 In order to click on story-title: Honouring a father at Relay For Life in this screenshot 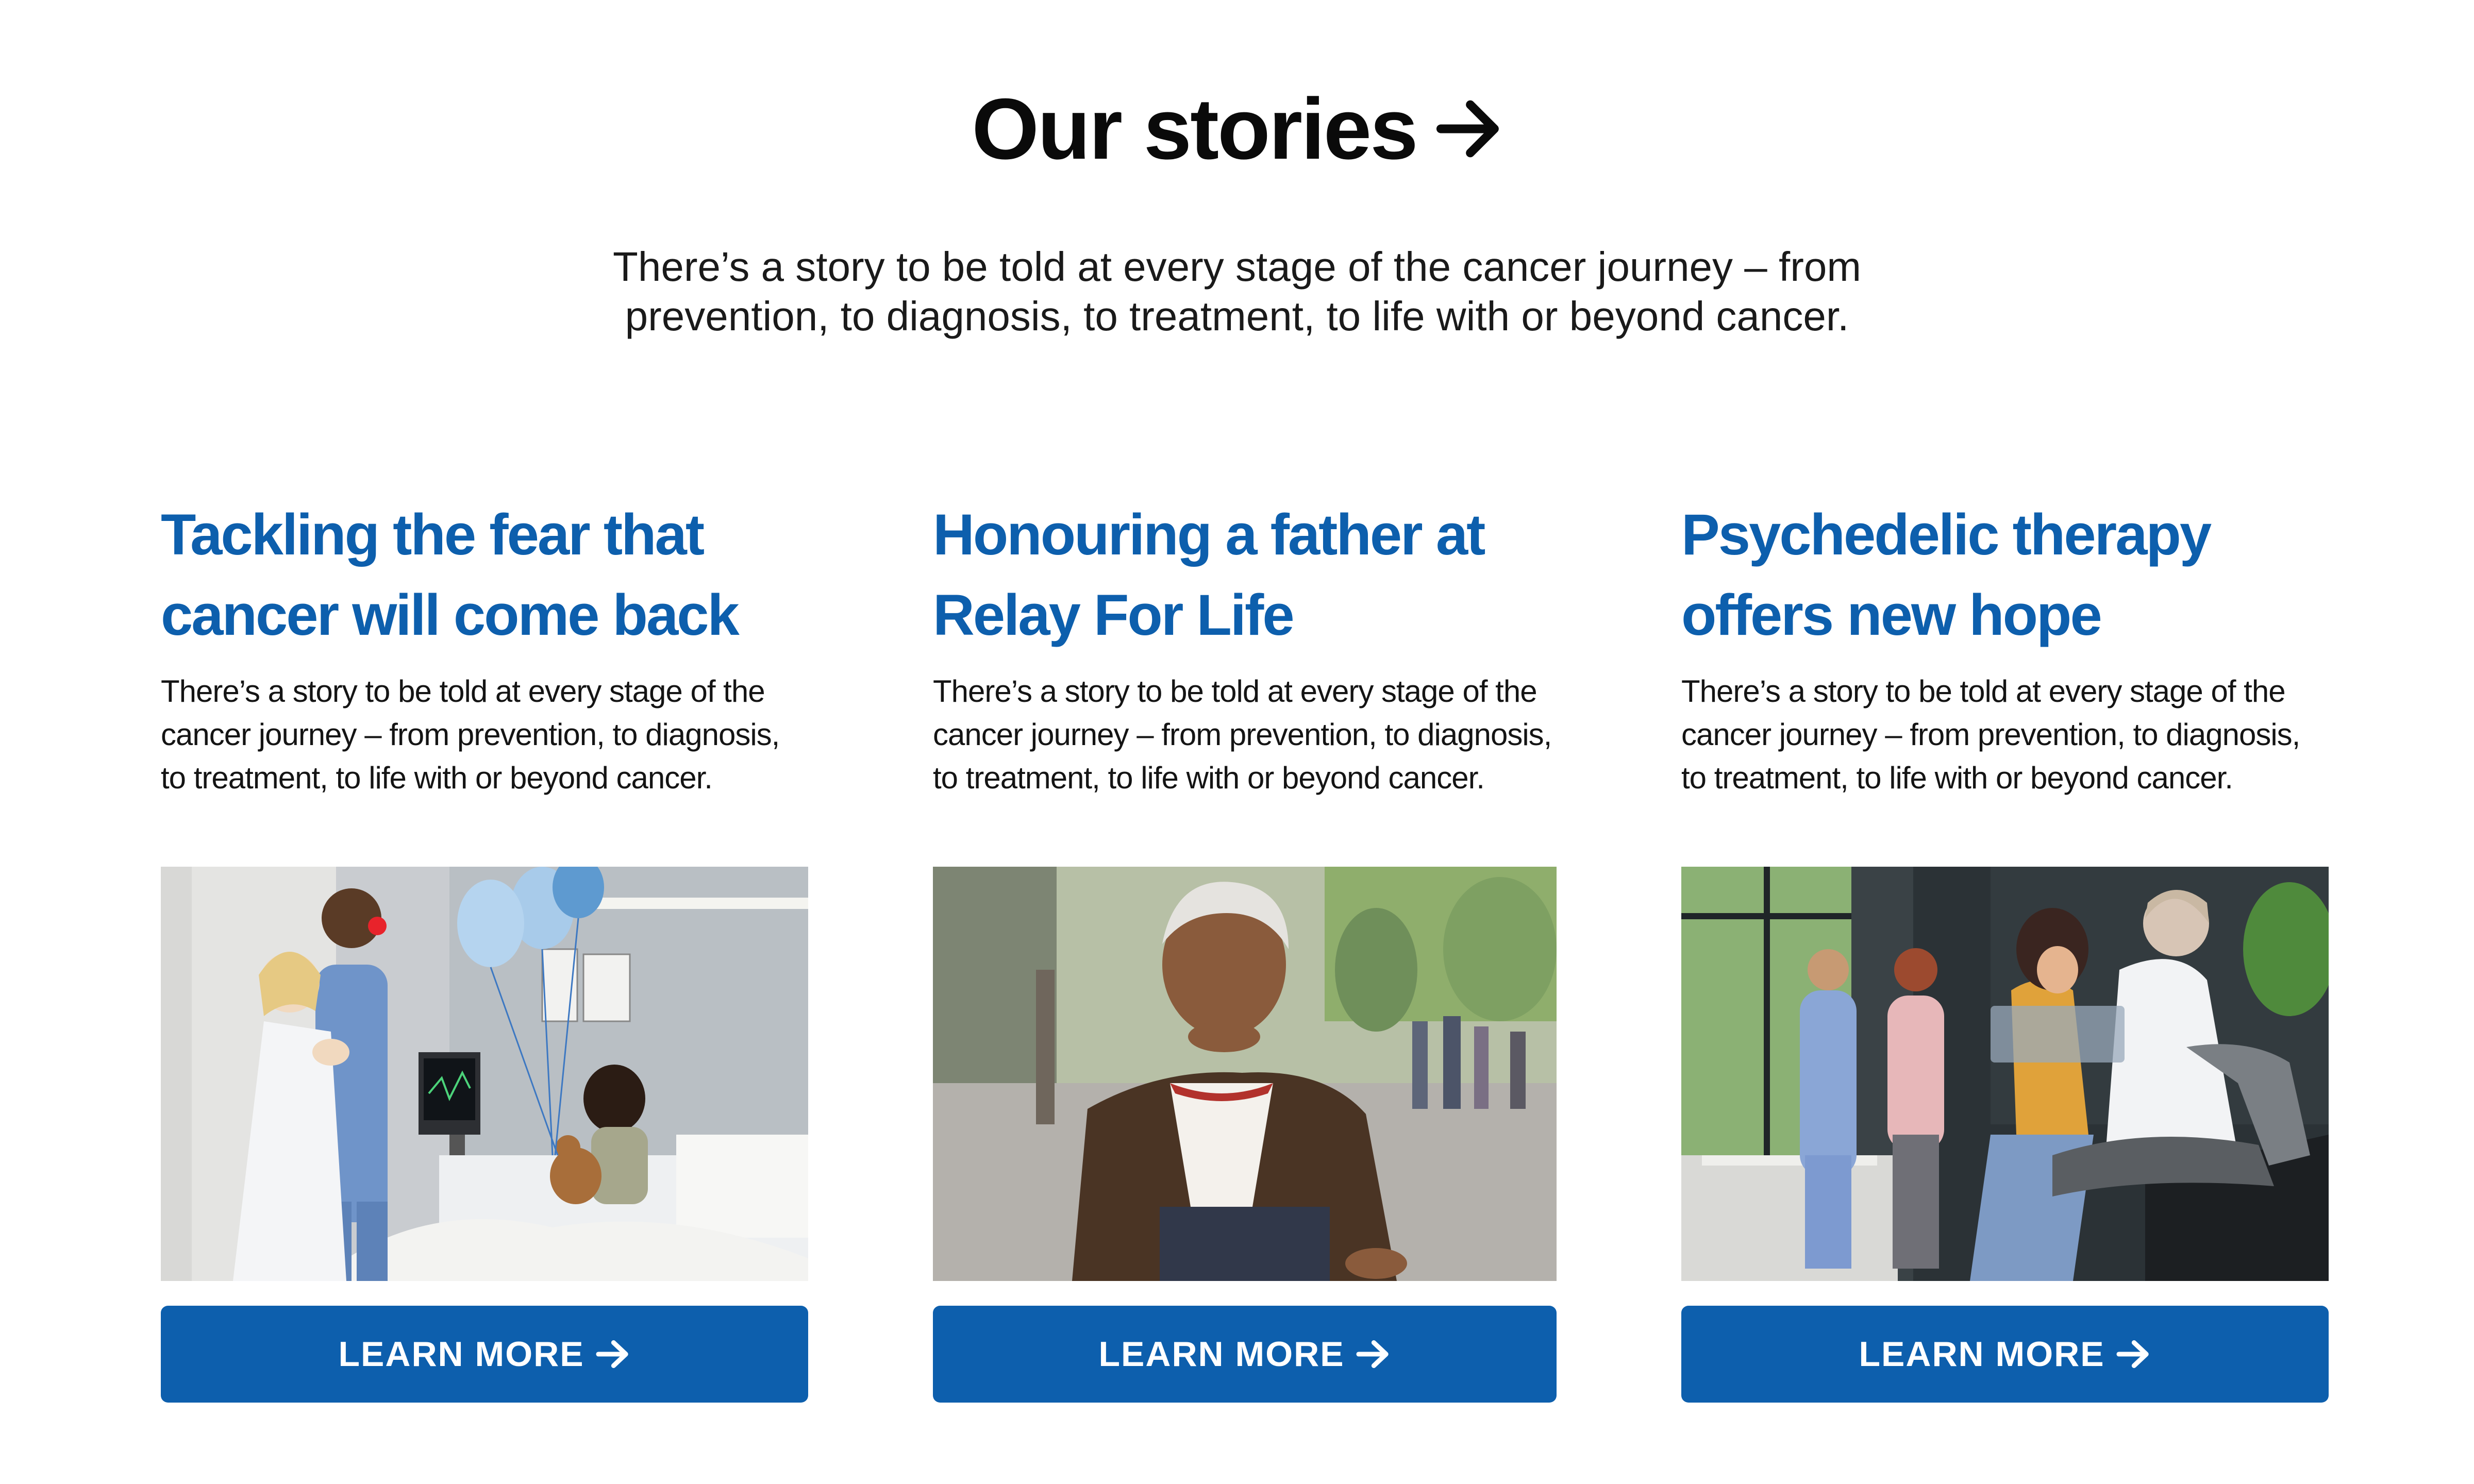, I will do `click(1209, 575)`.